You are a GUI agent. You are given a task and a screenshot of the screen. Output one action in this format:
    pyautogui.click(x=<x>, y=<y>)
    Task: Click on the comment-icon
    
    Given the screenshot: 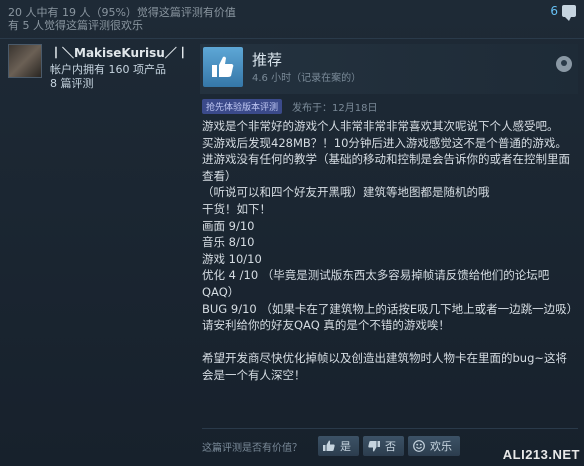 What is the action you would take?
    pyautogui.click(x=569, y=13)
    